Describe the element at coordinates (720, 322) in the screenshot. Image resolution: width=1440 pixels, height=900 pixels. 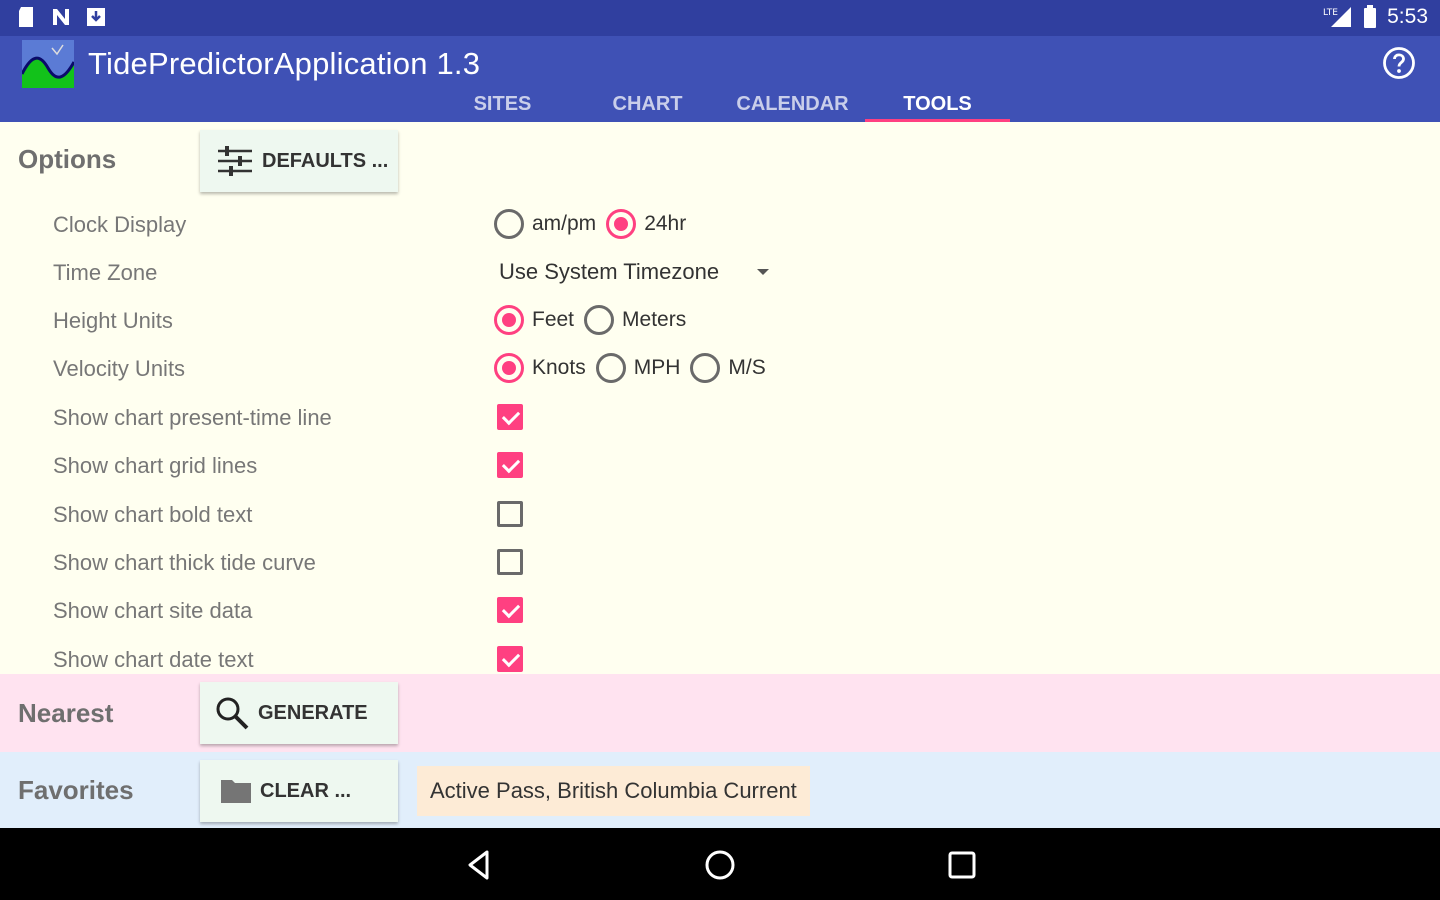
I see `height-units-row: Height Units Feet Meters` at that location.